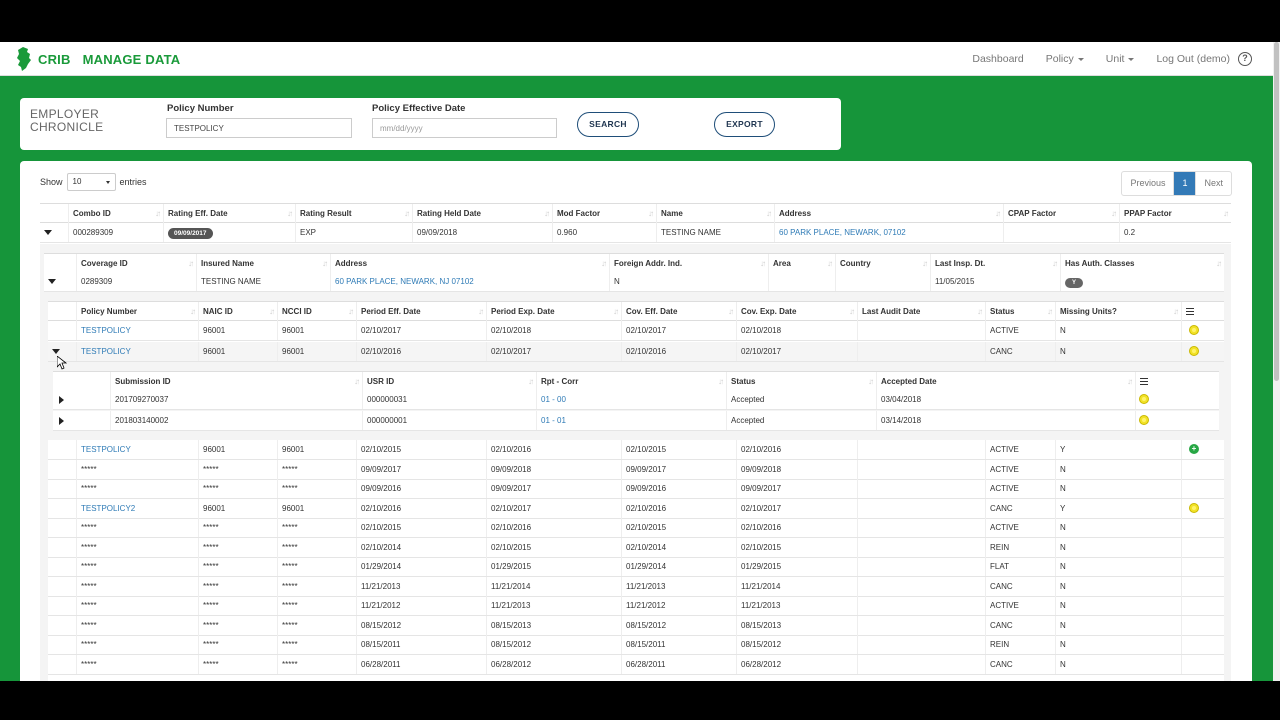 Image resolution: width=1280 pixels, height=720 pixels. What do you see at coordinates (553, 311) in the screenshot?
I see `column-header-period-exp-date: Period Exp. Date ↓↑` at bounding box center [553, 311].